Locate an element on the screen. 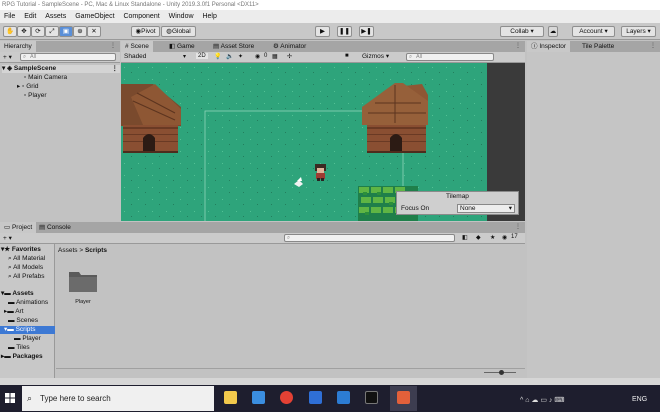 This screenshot has width=660, height=412. star-icon: ★ is located at coordinates (7, 249).